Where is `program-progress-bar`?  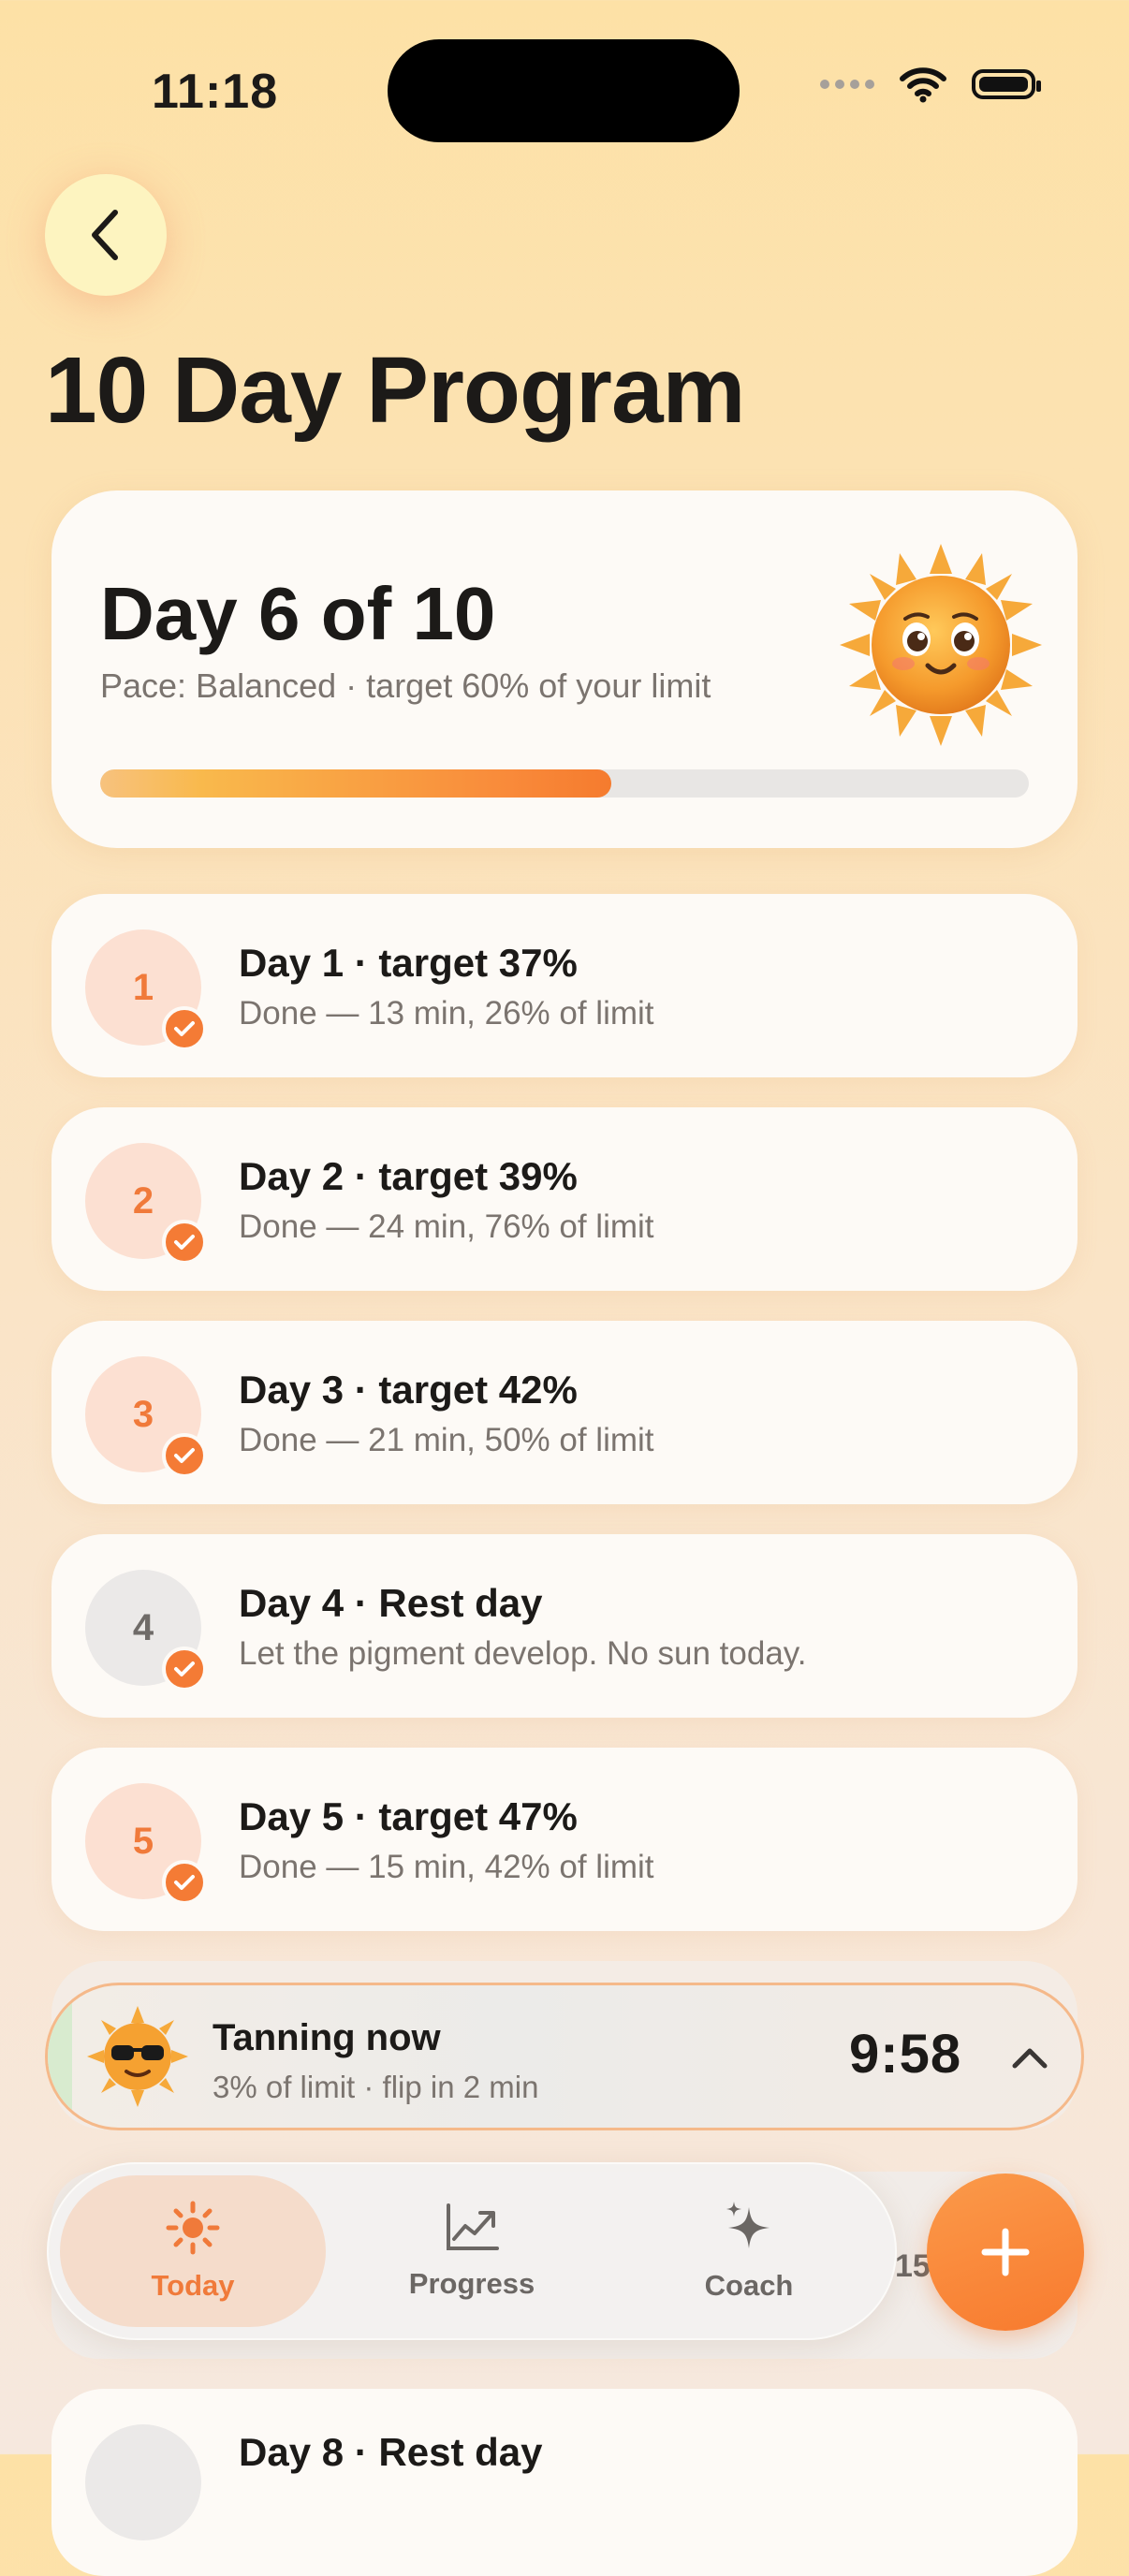 program-progress-bar is located at coordinates (564, 783).